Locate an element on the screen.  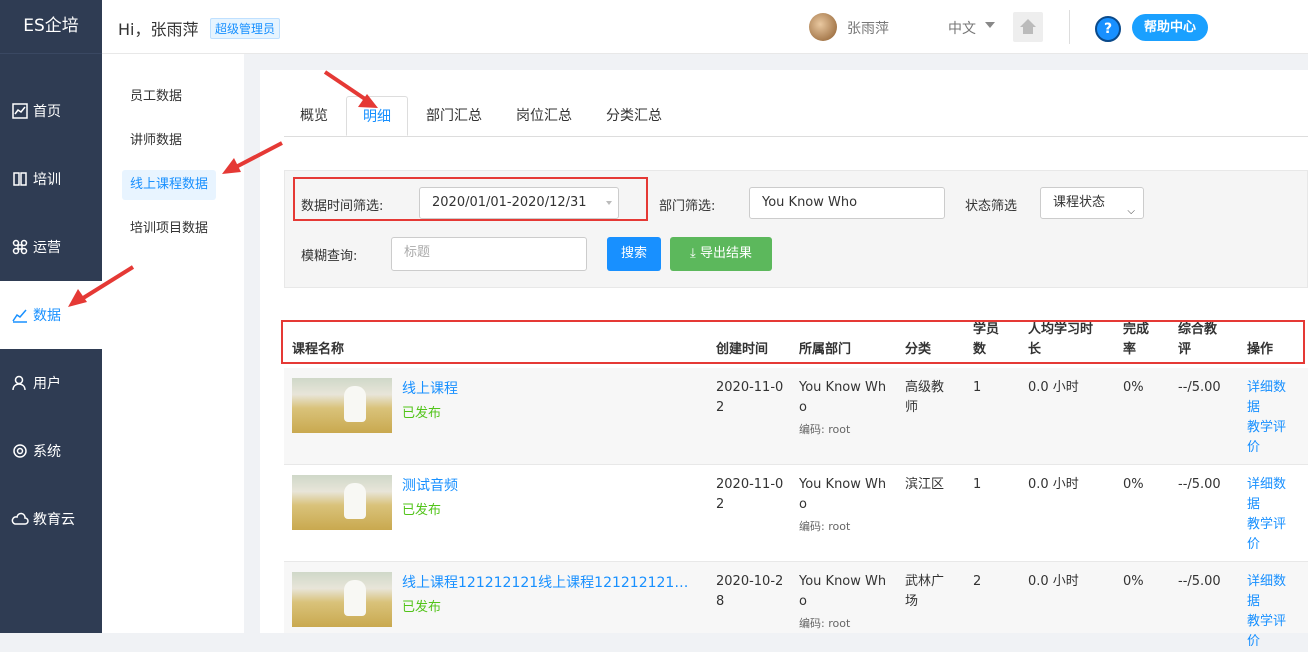
chevron-down-icon: ⌵ is located at coordinates (1131, 211).